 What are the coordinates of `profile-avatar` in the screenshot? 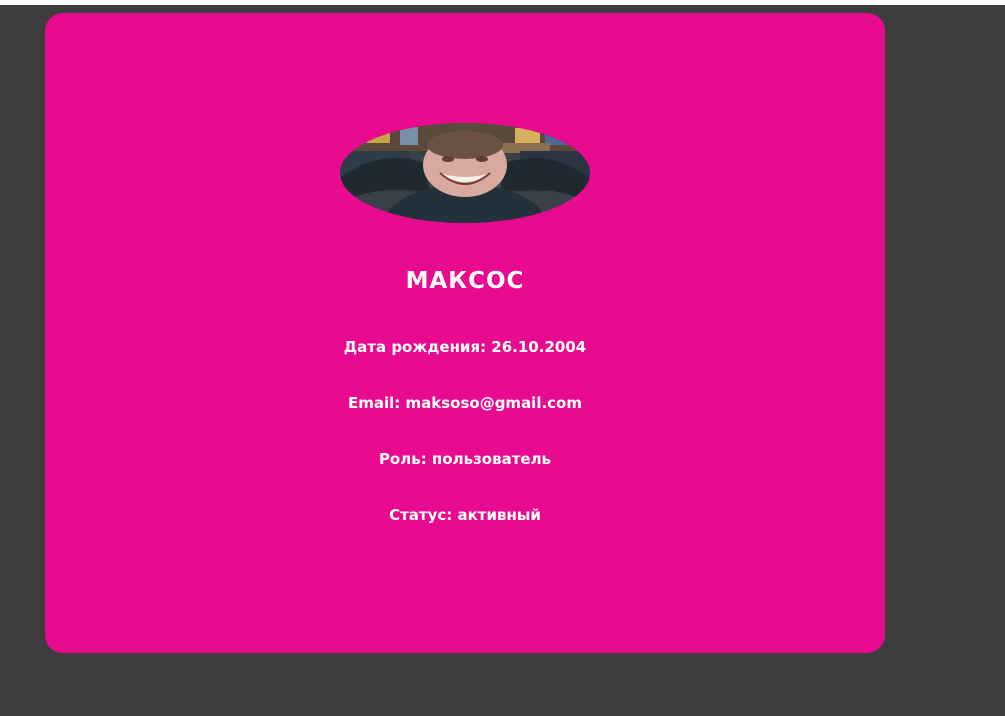 It's located at (465, 173).